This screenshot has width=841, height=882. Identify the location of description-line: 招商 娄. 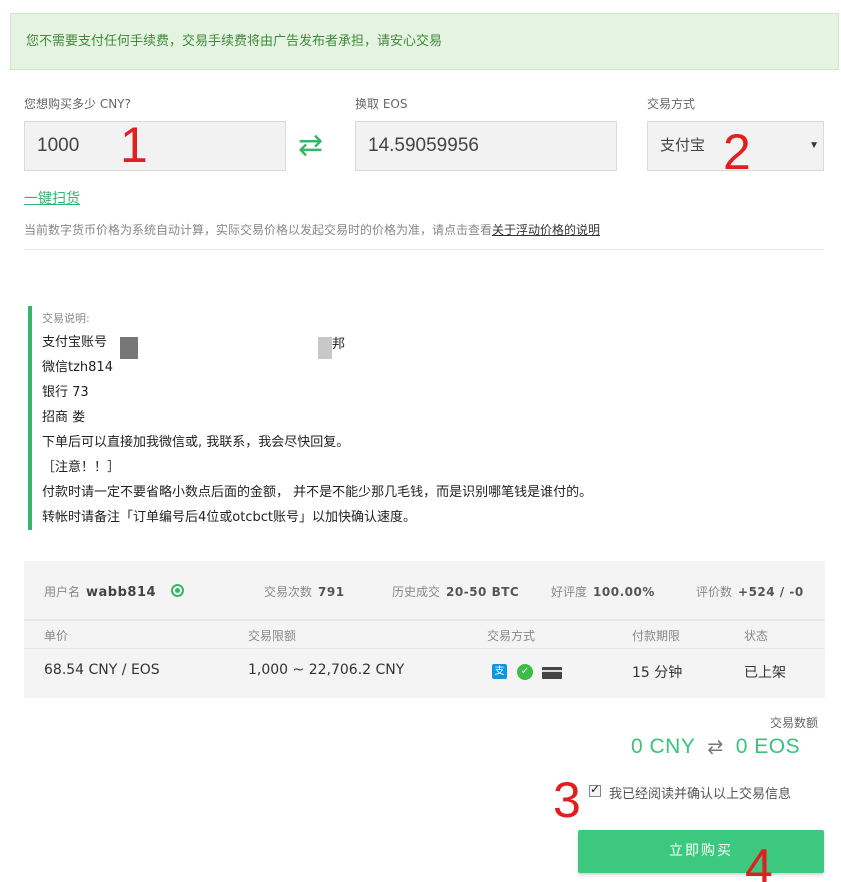
(64, 417).